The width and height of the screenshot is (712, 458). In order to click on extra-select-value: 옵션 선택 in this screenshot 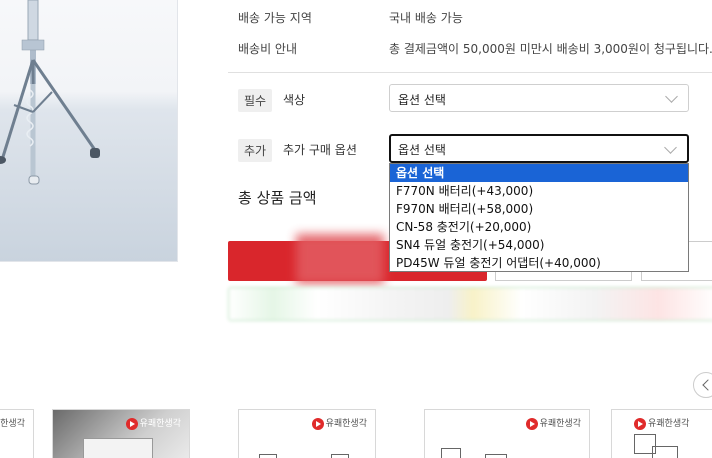, I will do `click(422, 150)`.